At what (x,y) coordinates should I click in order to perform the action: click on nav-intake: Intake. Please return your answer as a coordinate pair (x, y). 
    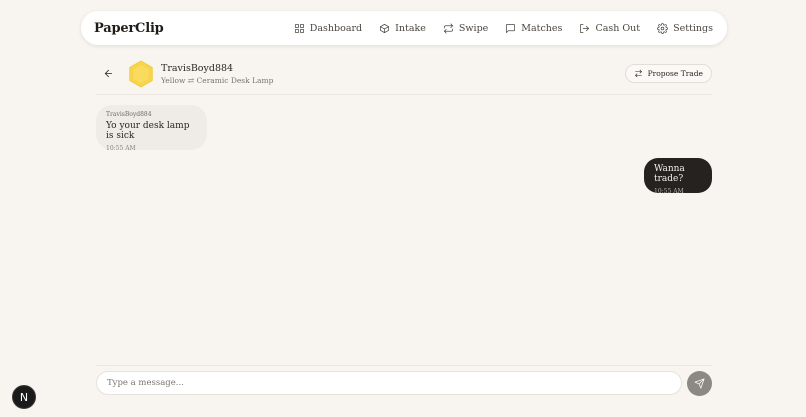
    Looking at the image, I should click on (402, 28).